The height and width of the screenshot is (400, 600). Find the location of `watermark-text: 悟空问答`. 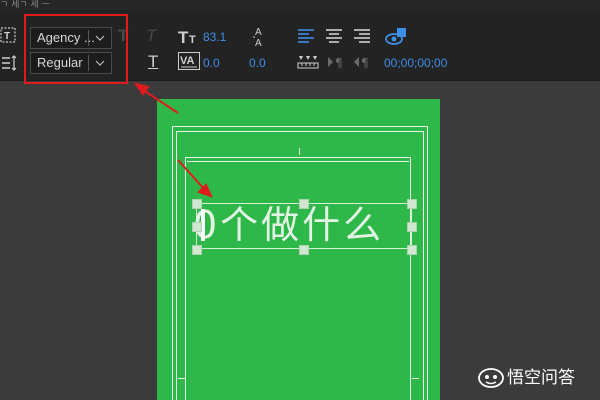

watermark-text: 悟空问答 is located at coordinates (541, 378).